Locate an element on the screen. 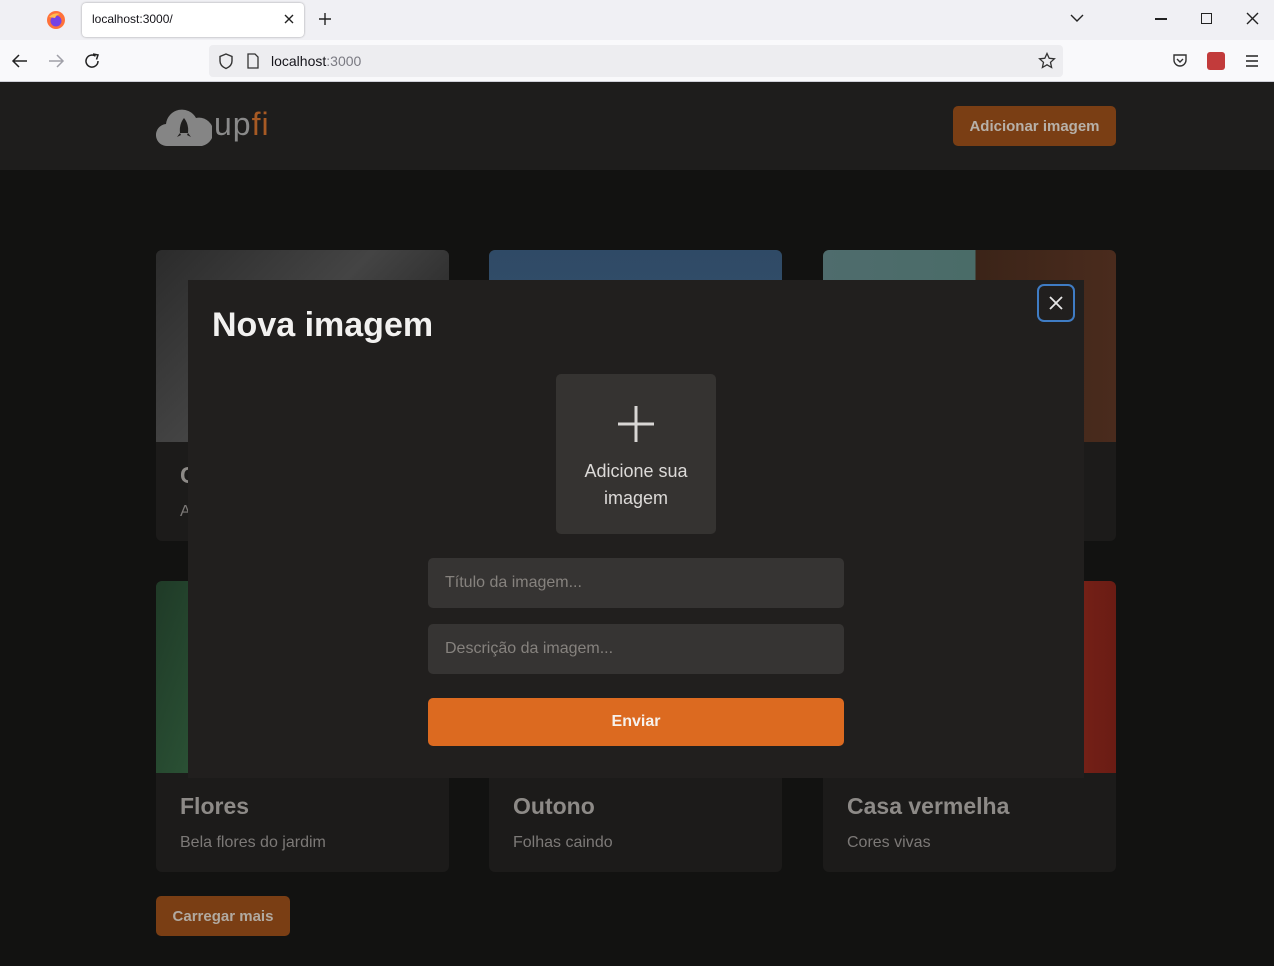 This screenshot has width=1274, height=966. address-bar: localhost:3000 is located at coordinates (636, 61).